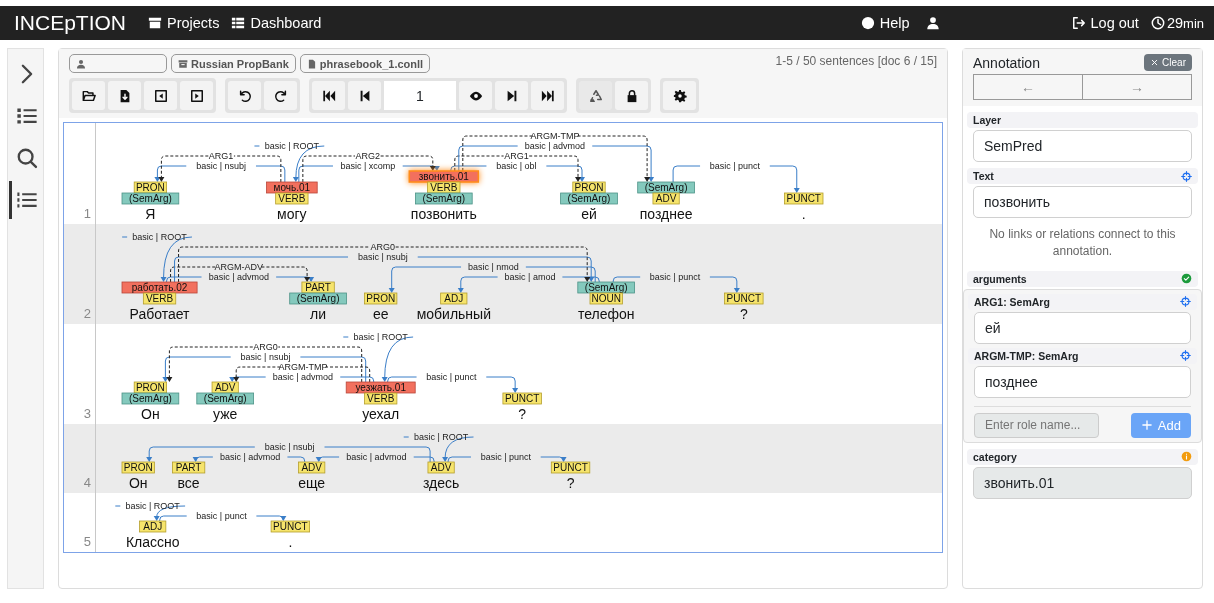 The image size is (1214, 603). What do you see at coordinates (511, 95) in the screenshot?
I see `next-page-button` at bounding box center [511, 95].